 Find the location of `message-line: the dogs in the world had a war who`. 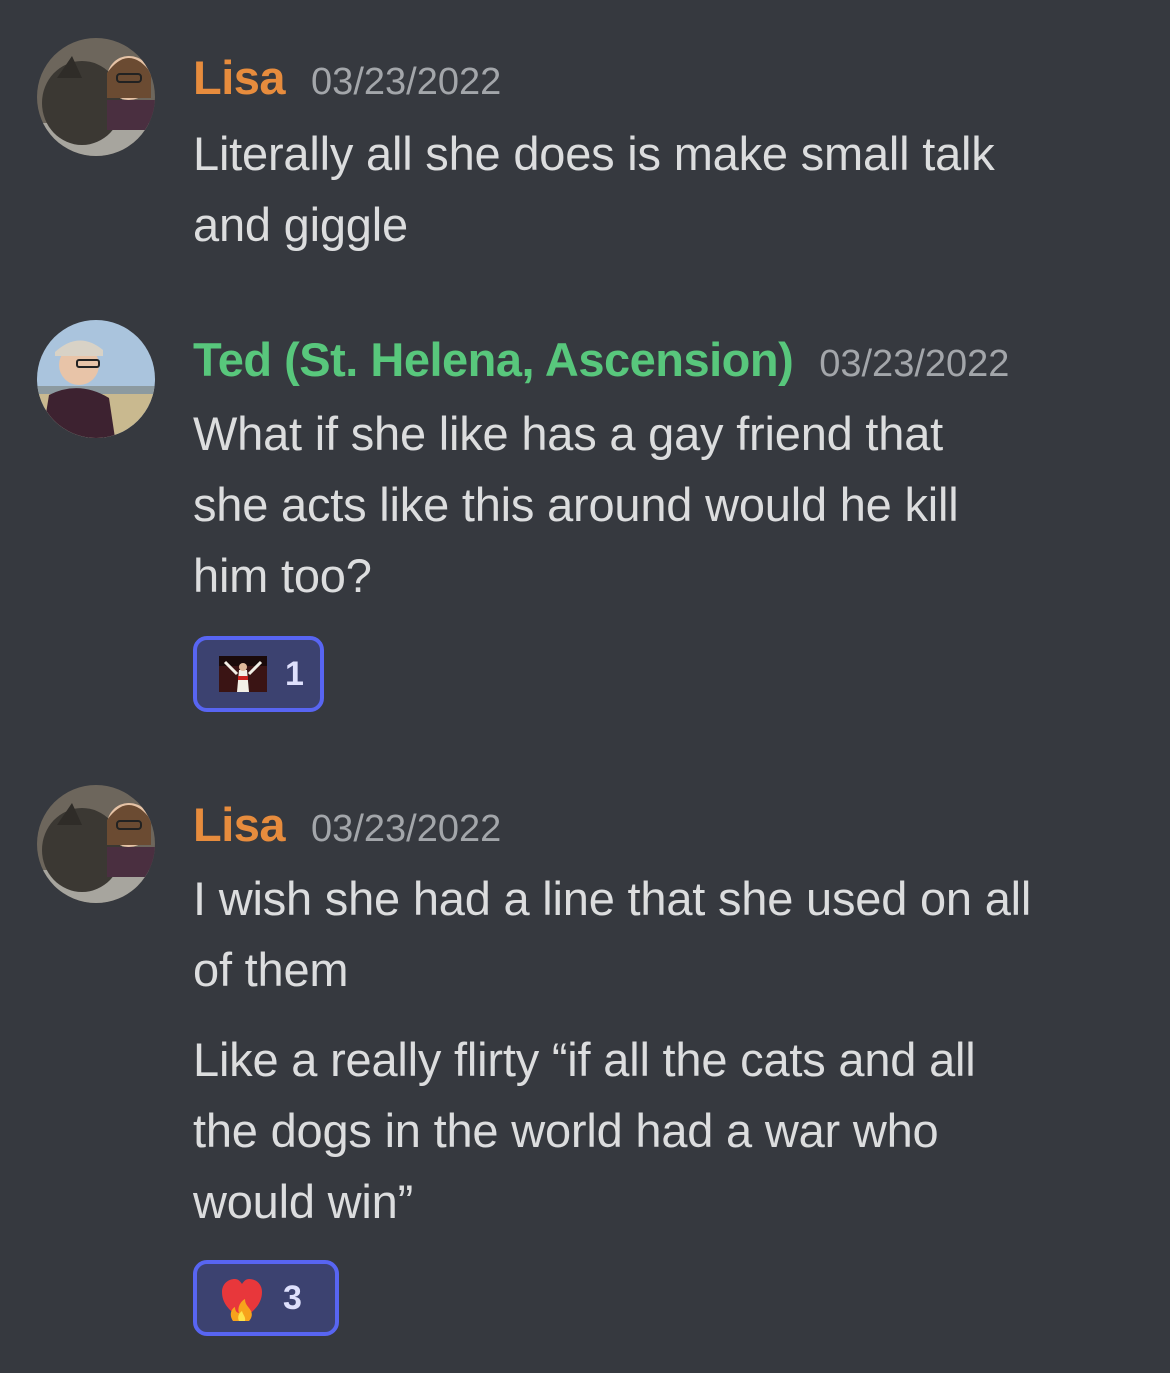

message-line: the dogs in the world had a war who is located at coordinates (566, 1130).